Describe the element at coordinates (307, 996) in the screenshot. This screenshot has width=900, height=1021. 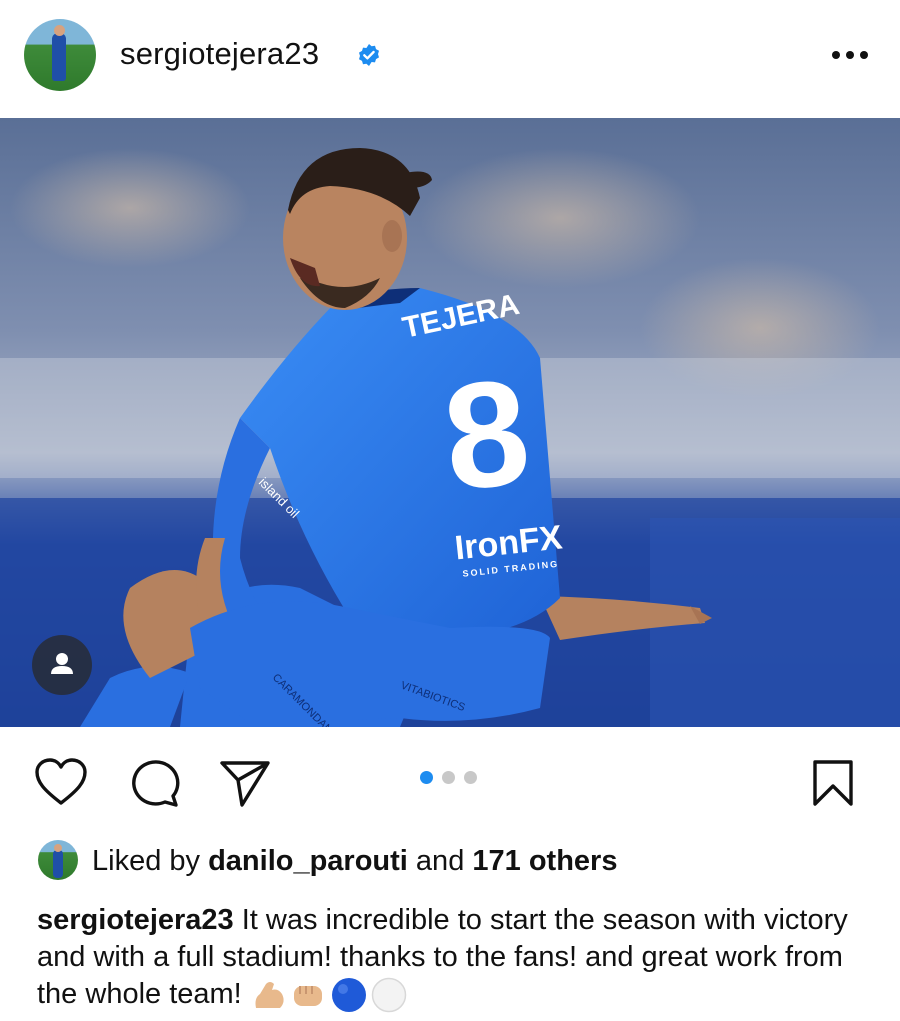
I see `fist-bump-icon` at that location.